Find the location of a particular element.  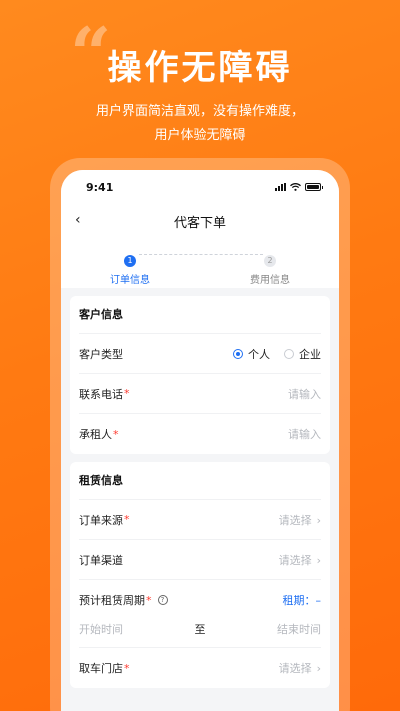

label-text: 订单来源 is located at coordinates (101, 520).